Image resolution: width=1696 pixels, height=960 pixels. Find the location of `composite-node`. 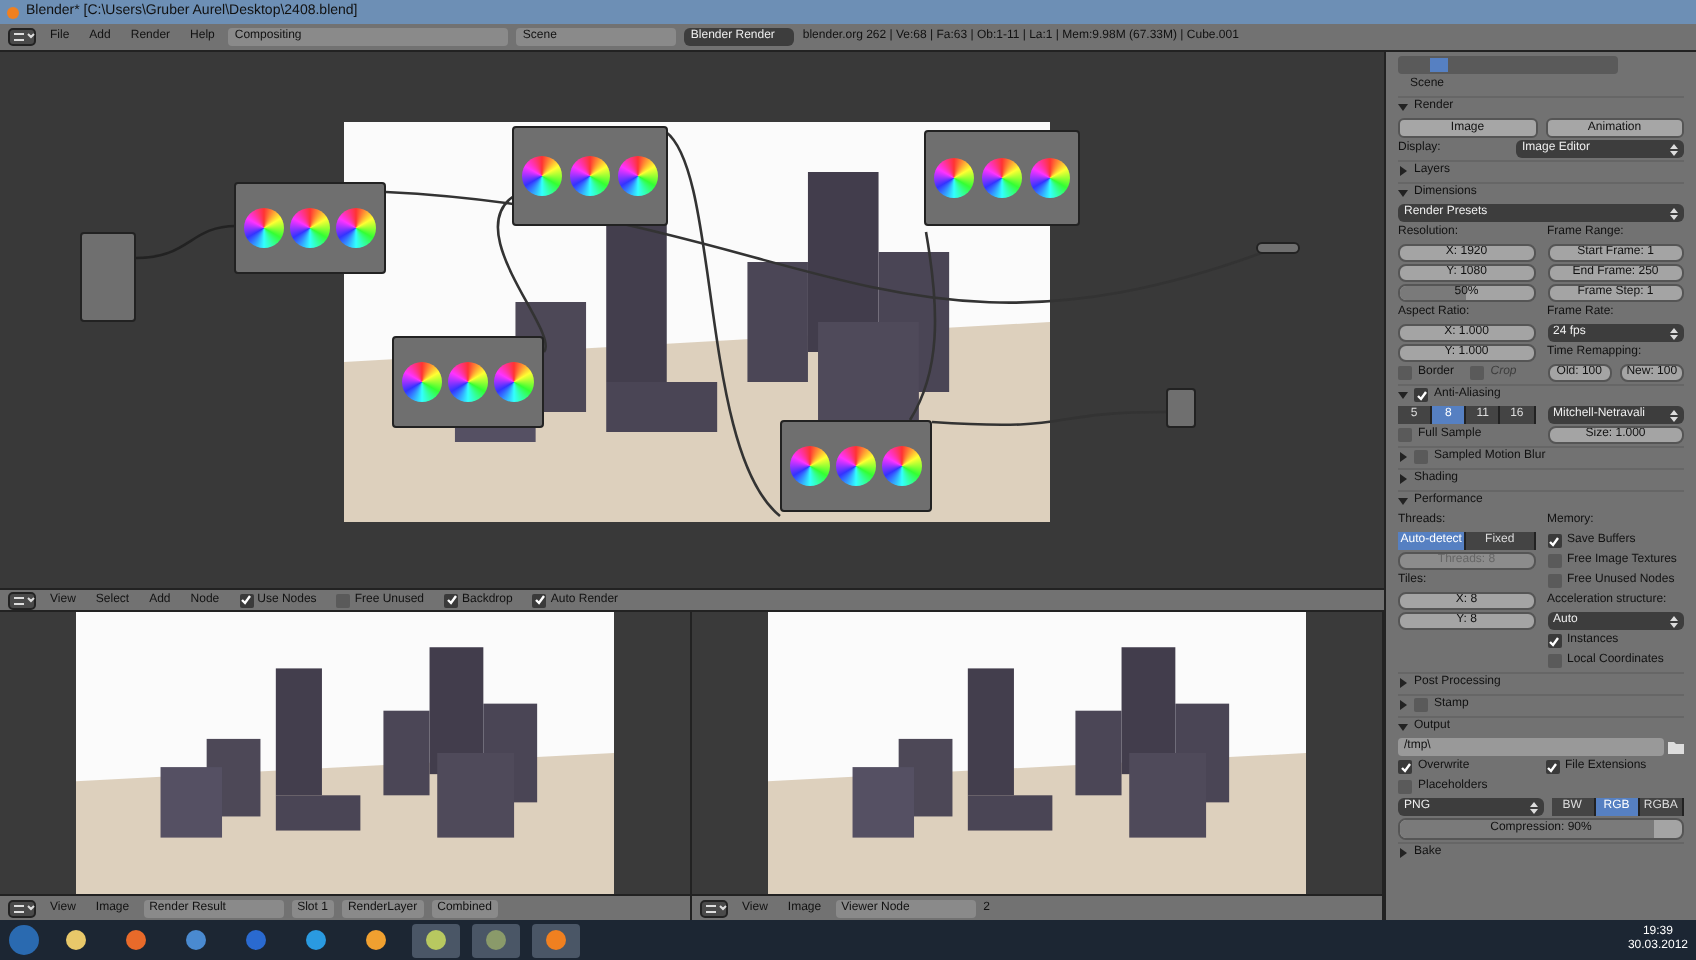

composite-node is located at coordinates (1181, 408).